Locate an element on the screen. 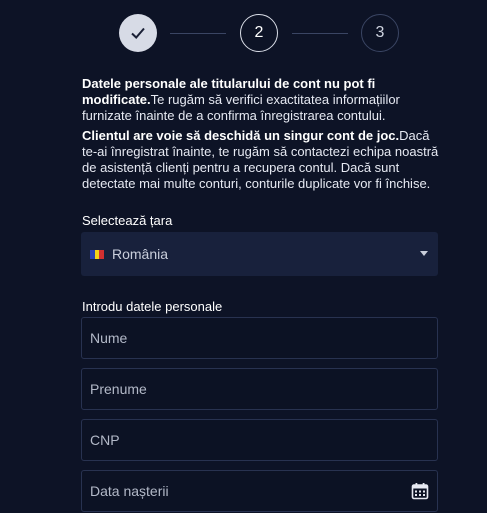  birthdate-field-wrapper is located at coordinates (259, 491).